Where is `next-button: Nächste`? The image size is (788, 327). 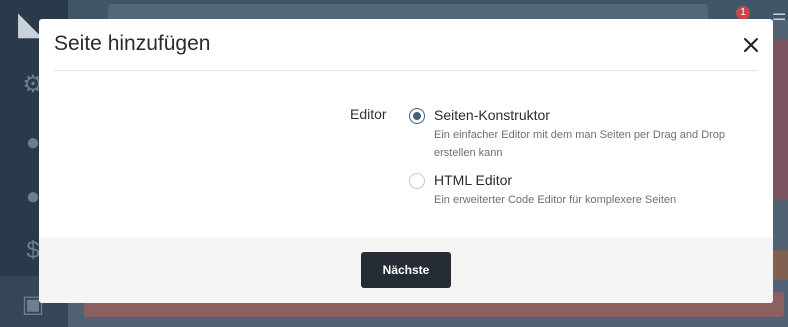 next-button: Nächste is located at coordinates (406, 270).